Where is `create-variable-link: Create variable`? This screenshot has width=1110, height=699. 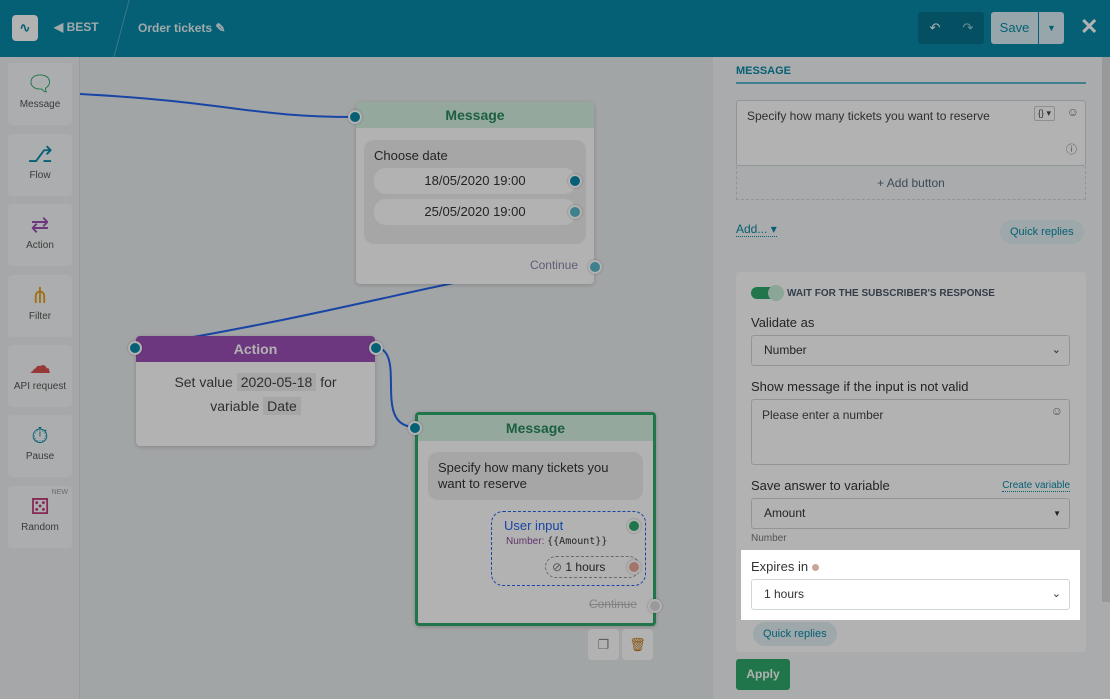
create-variable-link: Create variable is located at coordinates (1036, 486).